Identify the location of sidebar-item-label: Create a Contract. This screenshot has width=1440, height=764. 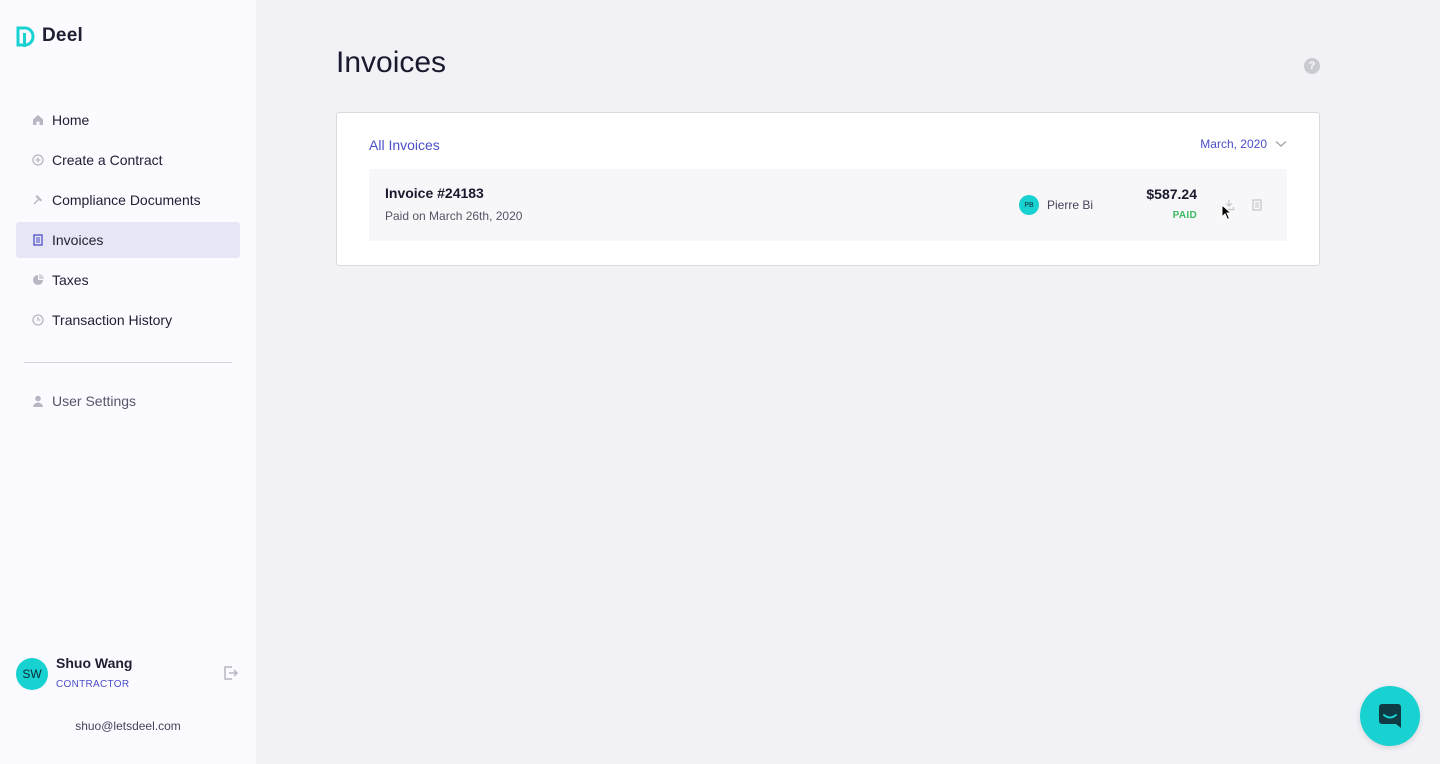
(107, 160).